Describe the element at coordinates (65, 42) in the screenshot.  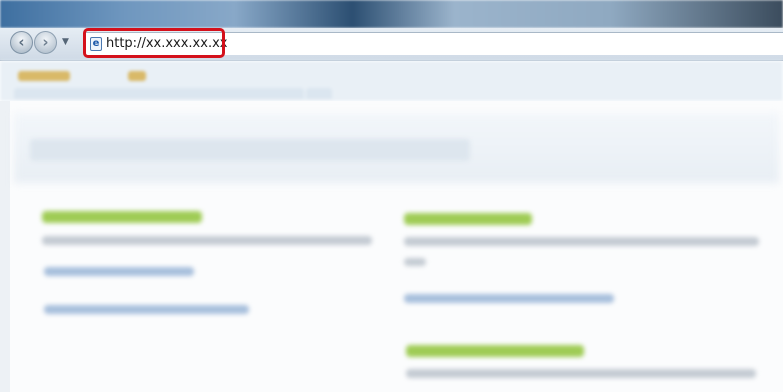
I see `chevron-down-icon: ▼` at that location.